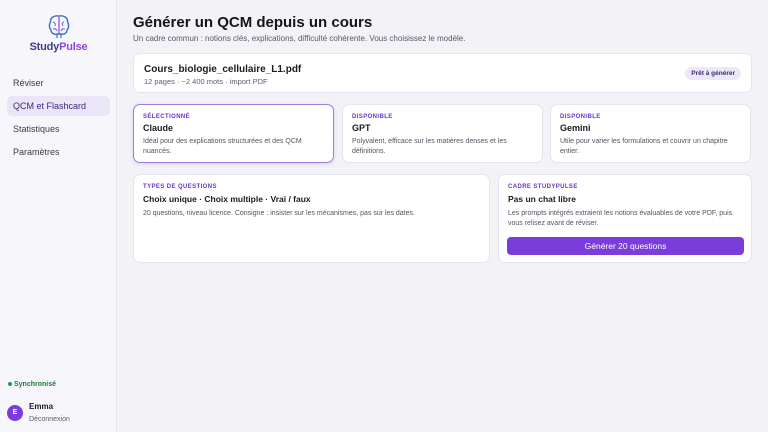 Image resolution: width=768 pixels, height=432 pixels. I want to click on file-meta: 12 pages · ~2 400 mots · import PDF, so click(206, 81).